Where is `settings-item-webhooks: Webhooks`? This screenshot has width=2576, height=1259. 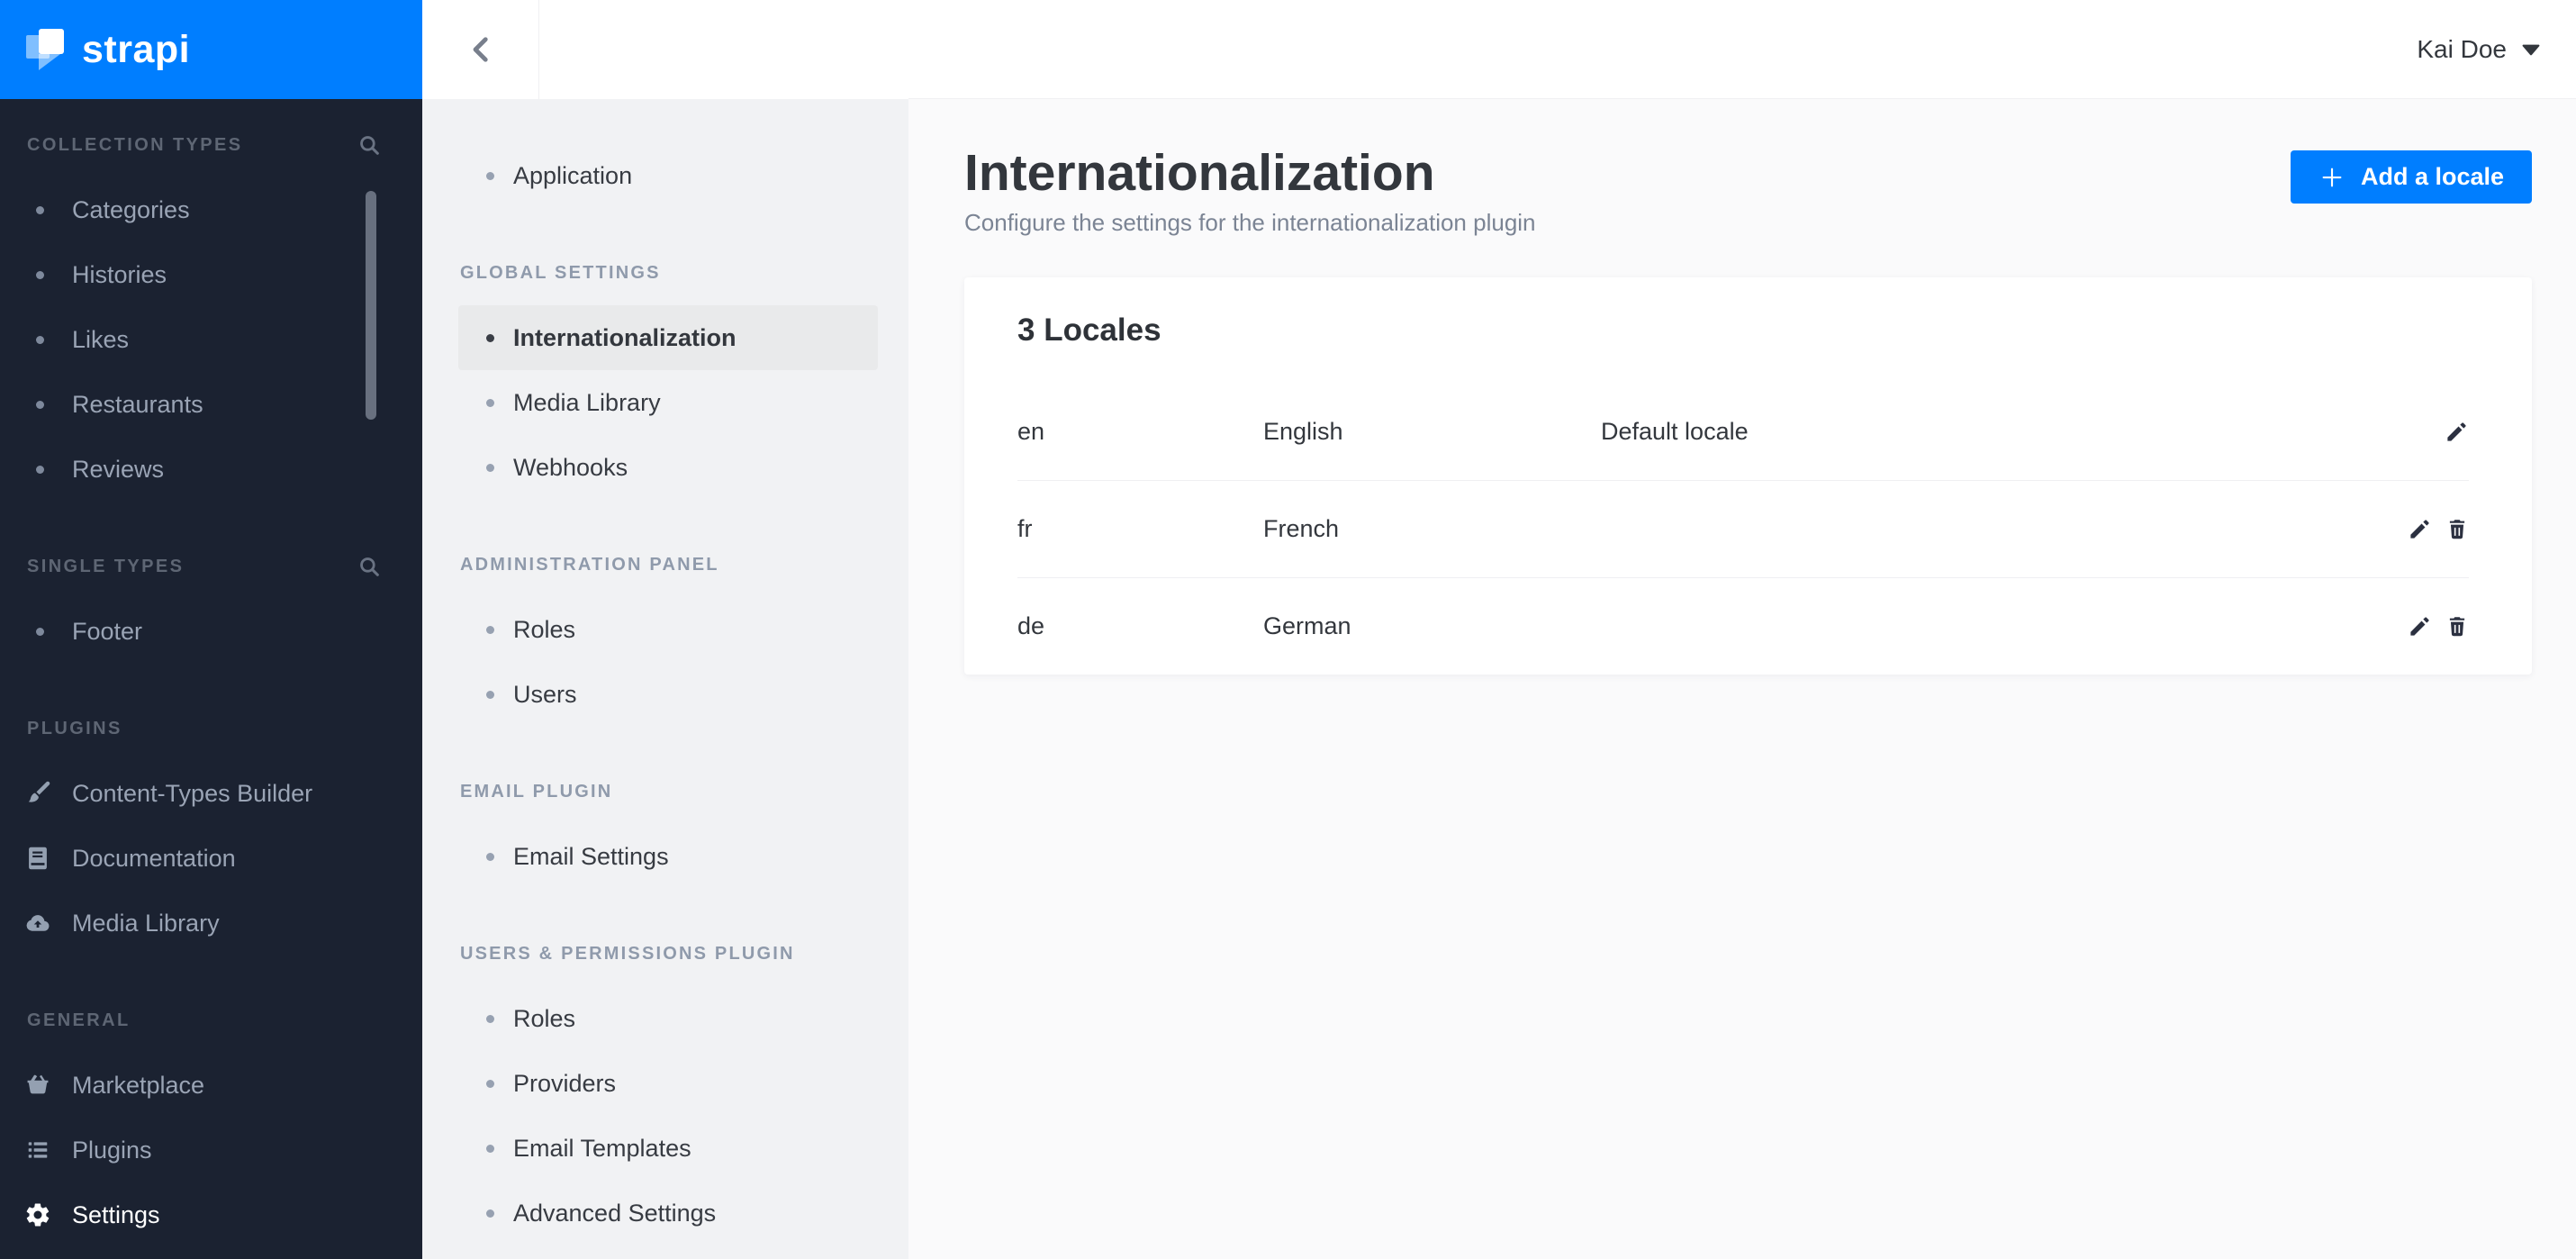 settings-item-webhooks: Webhooks is located at coordinates (668, 467).